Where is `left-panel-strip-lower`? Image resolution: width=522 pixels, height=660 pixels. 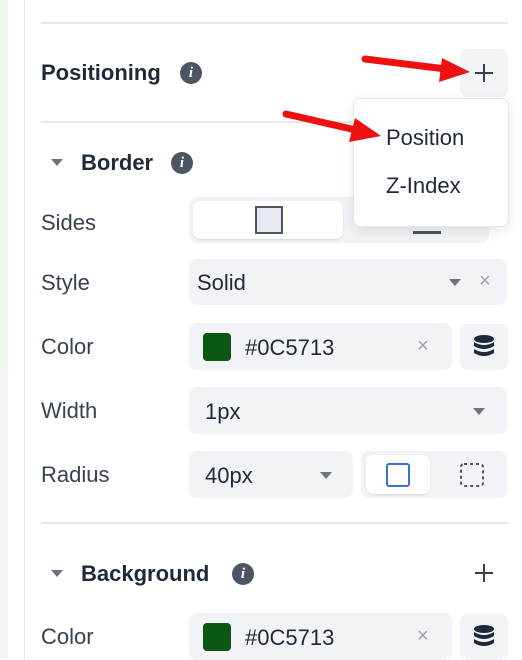
left-panel-strip-lower is located at coordinates (4, 515).